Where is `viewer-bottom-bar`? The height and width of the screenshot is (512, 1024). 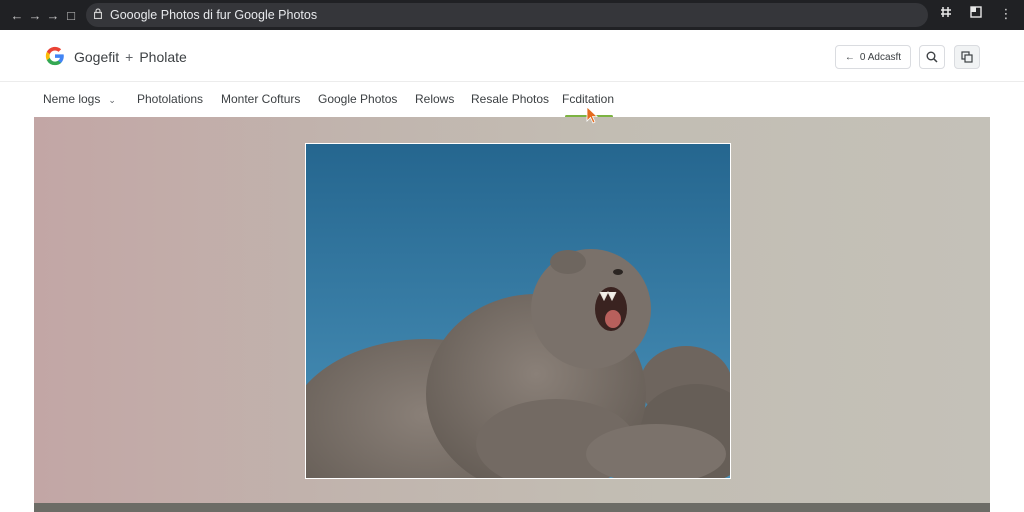 viewer-bottom-bar is located at coordinates (512, 507).